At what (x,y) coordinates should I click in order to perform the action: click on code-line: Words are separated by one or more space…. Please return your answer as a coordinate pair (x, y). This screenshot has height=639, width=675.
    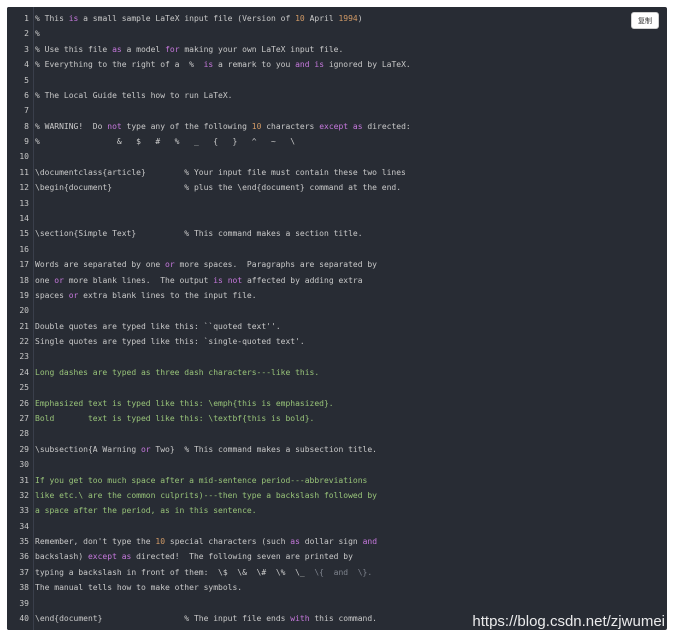
    Looking at the image, I should click on (206, 264).